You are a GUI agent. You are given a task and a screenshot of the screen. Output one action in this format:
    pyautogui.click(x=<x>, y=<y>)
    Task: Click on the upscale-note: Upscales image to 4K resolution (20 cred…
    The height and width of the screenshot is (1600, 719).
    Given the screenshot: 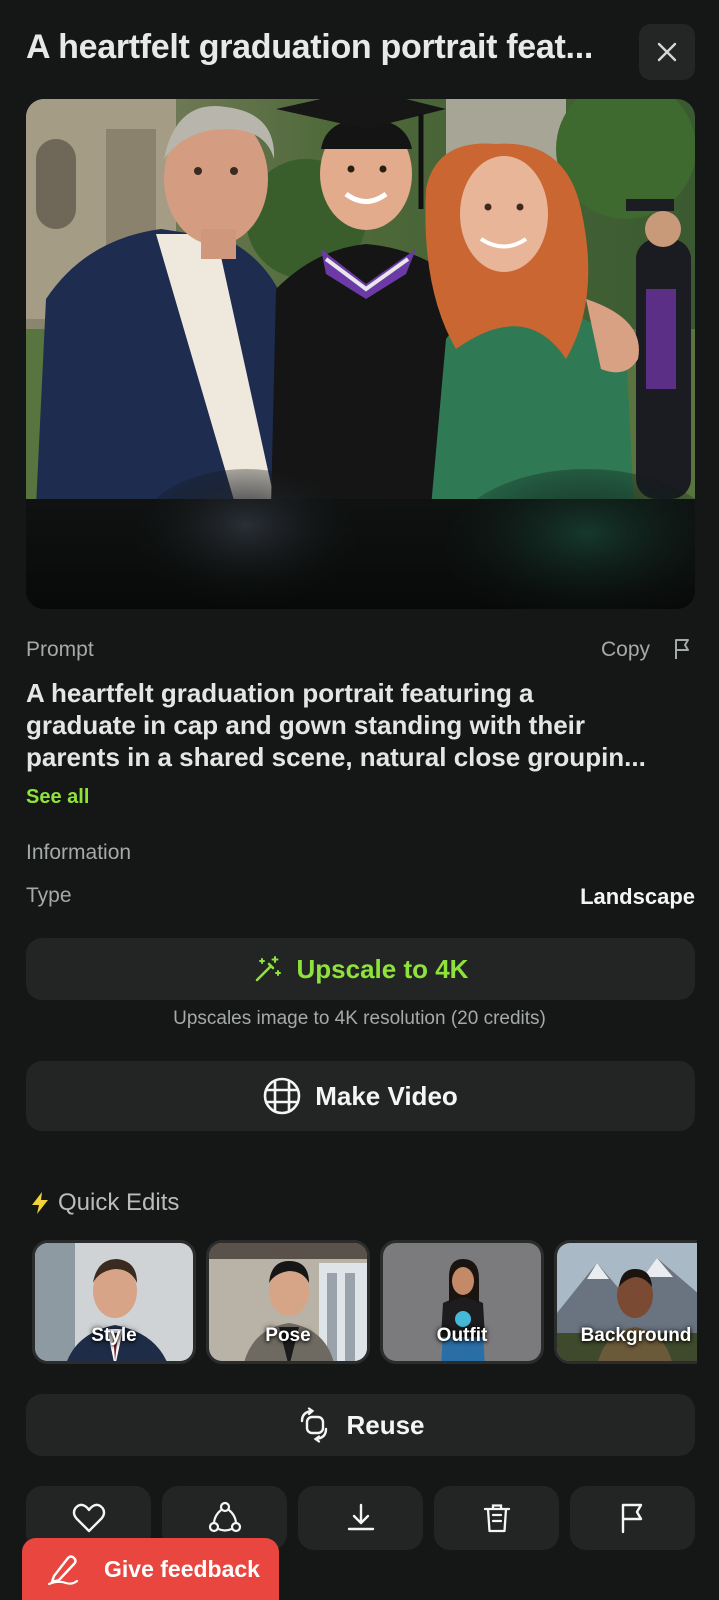 What is the action you would take?
    pyautogui.click(x=359, y=1018)
    